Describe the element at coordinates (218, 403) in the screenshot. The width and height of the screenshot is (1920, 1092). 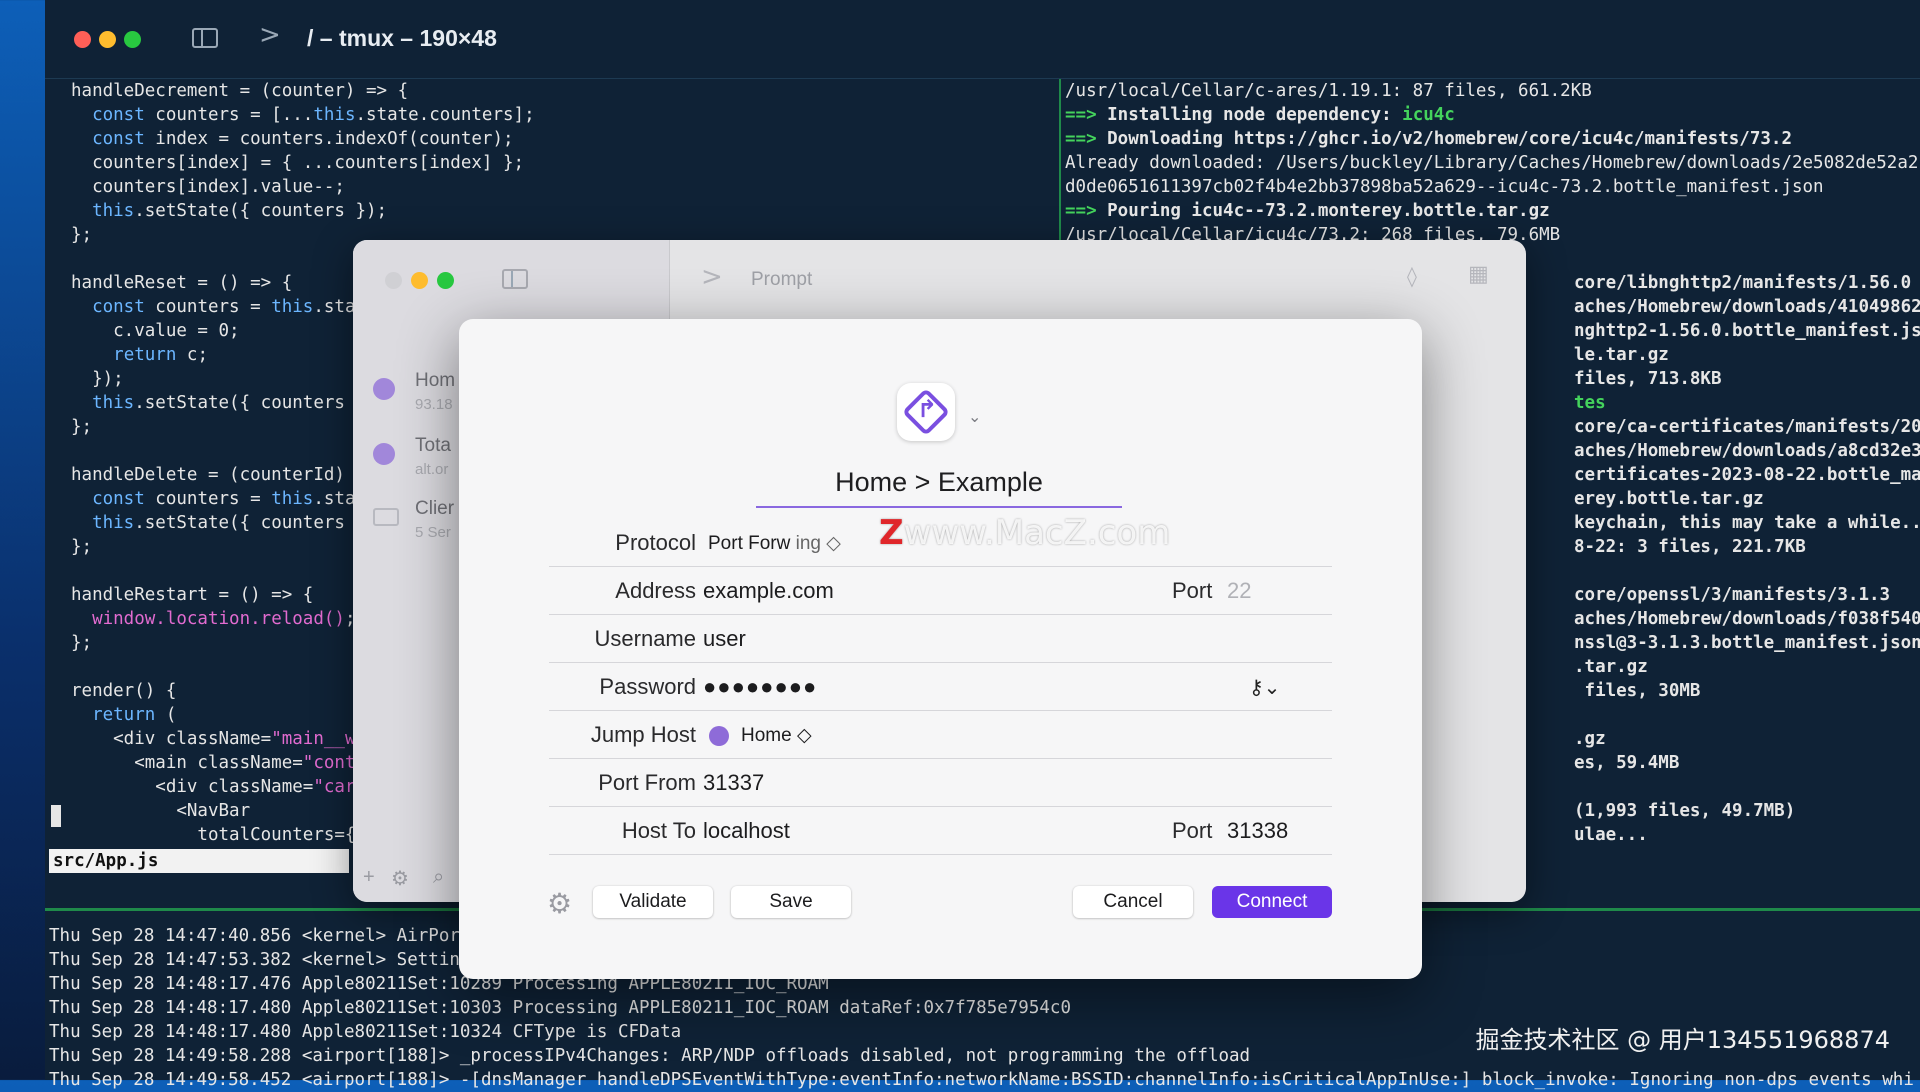
I see `terminal-line: this.setState({ counters` at that location.